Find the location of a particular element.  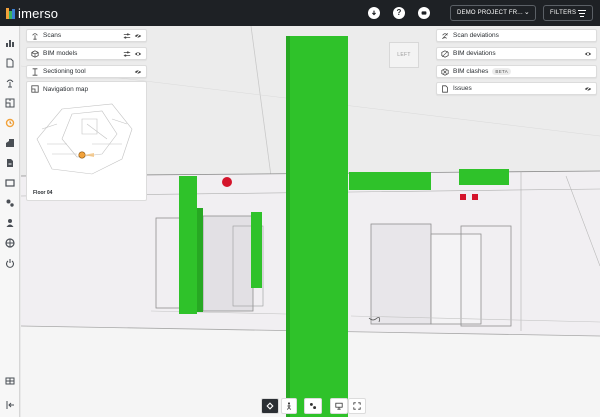

building-icon is located at coordinates (10, 143).